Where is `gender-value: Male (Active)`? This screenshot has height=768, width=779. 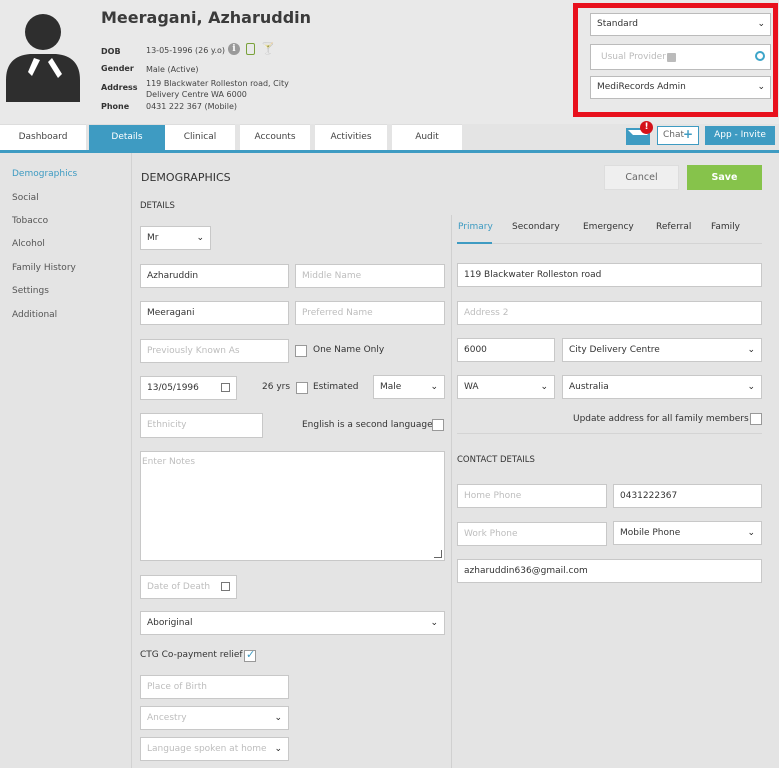 gender-value: Male (Active) is located at coordinates (172, 69).